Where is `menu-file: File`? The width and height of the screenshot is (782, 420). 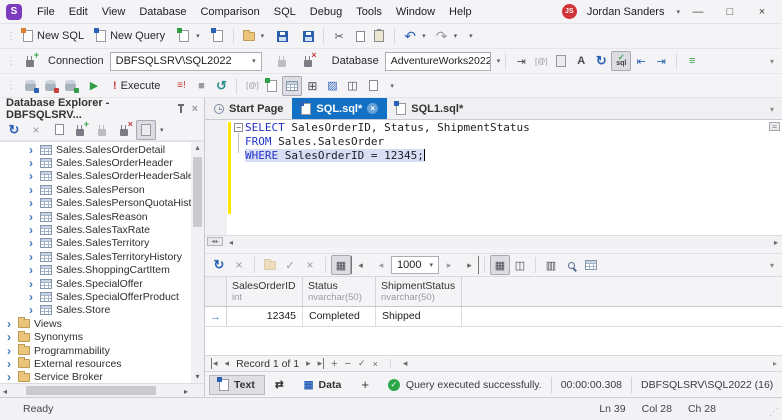
menu-file: File is located at coordinates (46, 12).